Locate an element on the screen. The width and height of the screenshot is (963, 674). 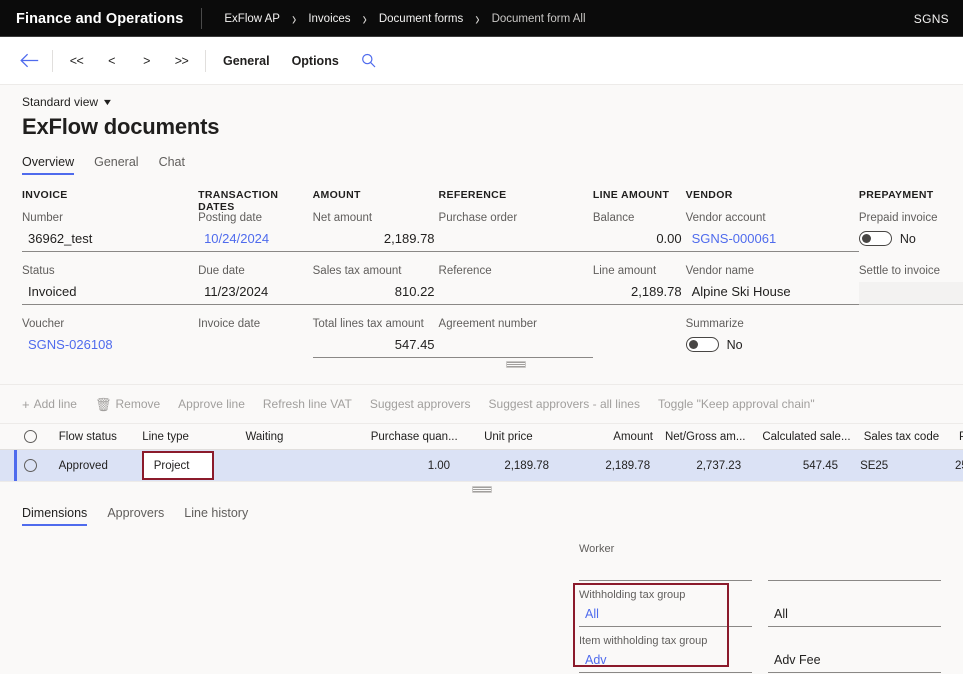
input-invoice-date is located at coordinates (255, 346).